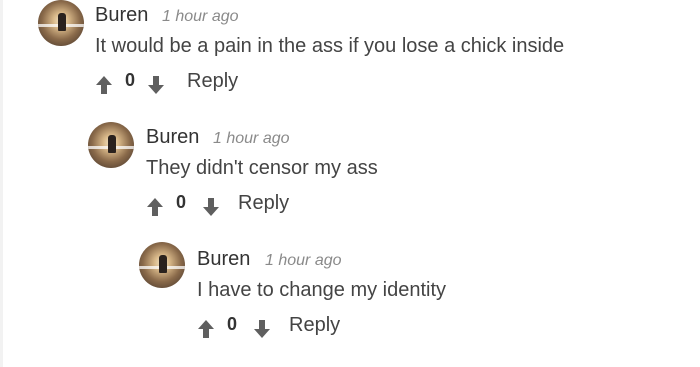  What do you see at coordinates (322, 290) in the screenshot?
I see `comment-text: I have to change my identity` at bounding box center [322, 290].